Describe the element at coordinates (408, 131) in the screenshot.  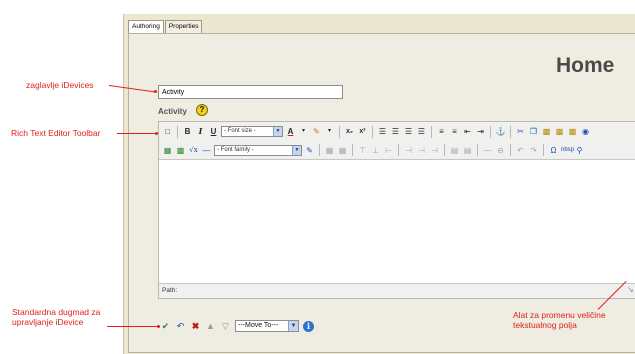
I see `align-right-icon: ☰` at that location.